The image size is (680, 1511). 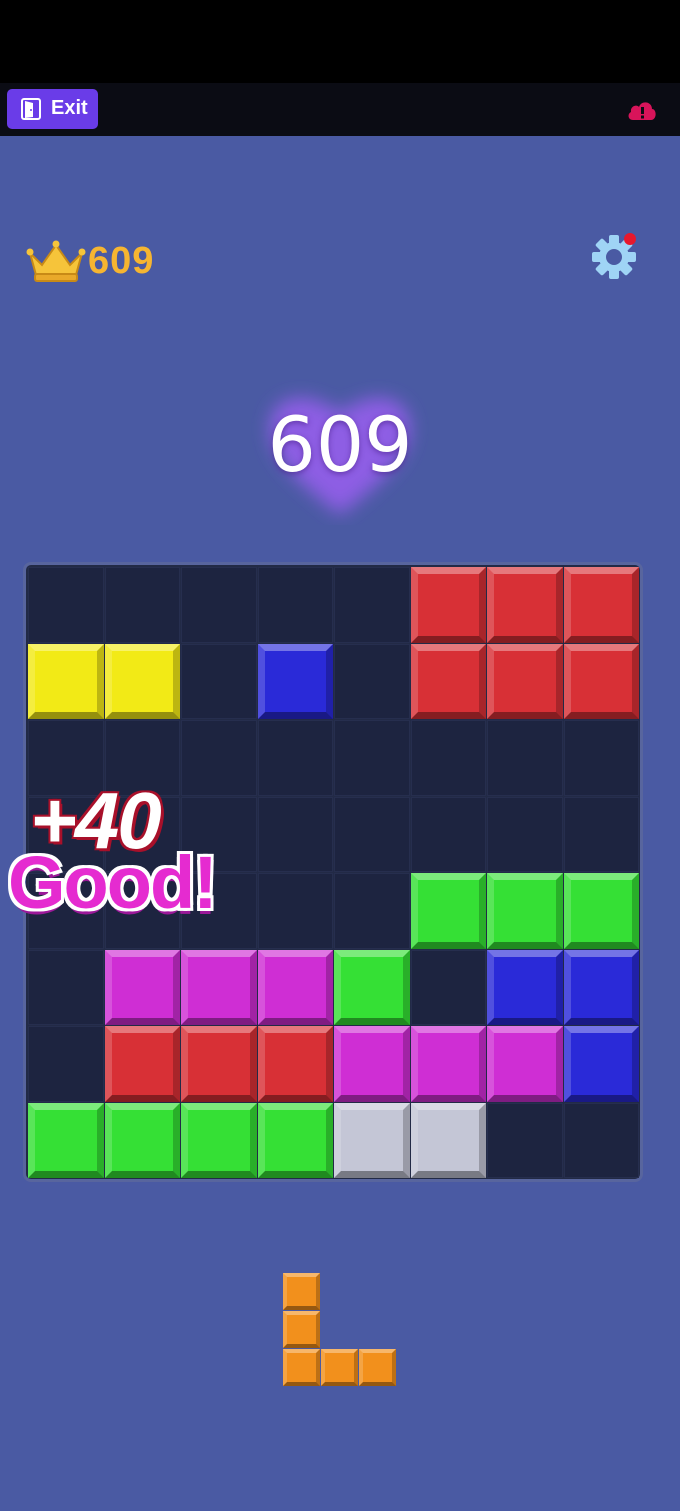 I want to click on gear-icon, so click(x=614, y=256).